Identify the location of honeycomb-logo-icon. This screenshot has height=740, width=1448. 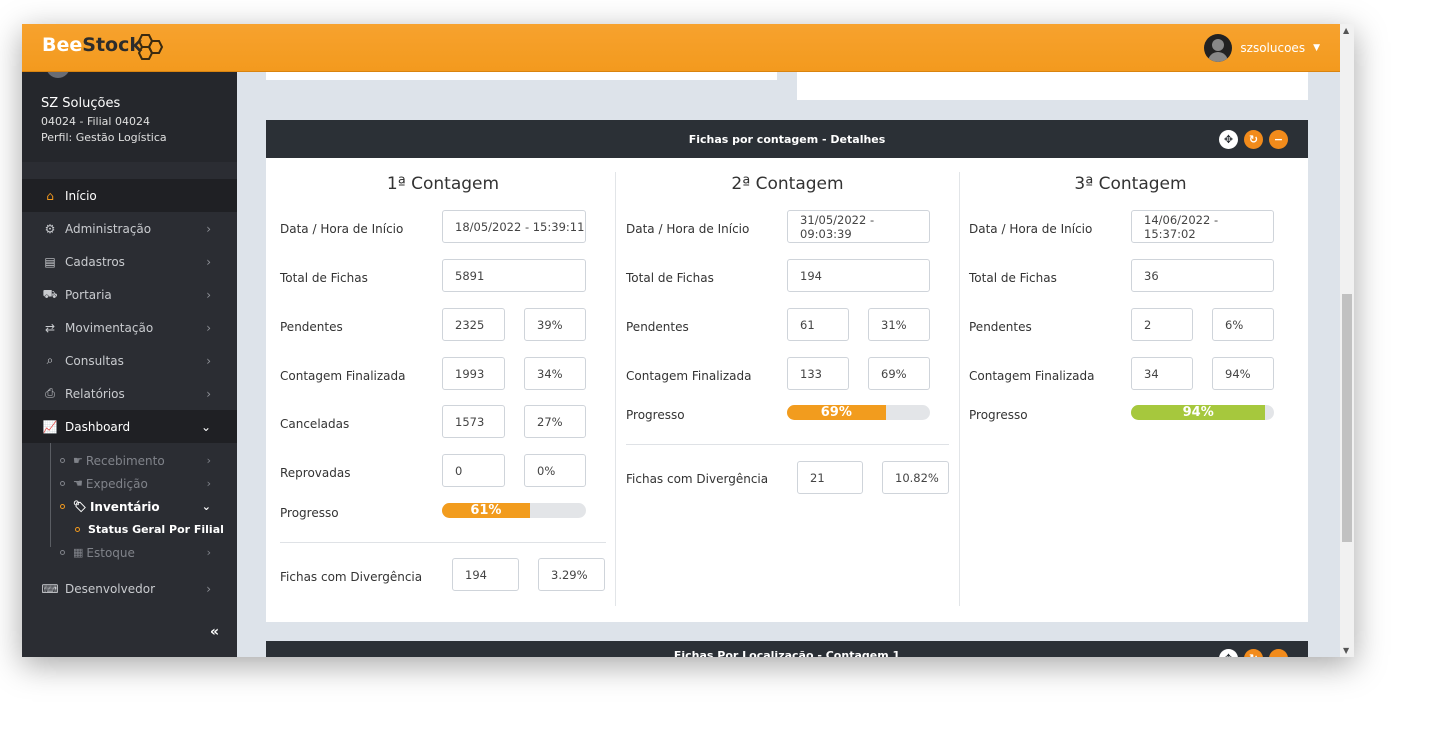
(150, 47).